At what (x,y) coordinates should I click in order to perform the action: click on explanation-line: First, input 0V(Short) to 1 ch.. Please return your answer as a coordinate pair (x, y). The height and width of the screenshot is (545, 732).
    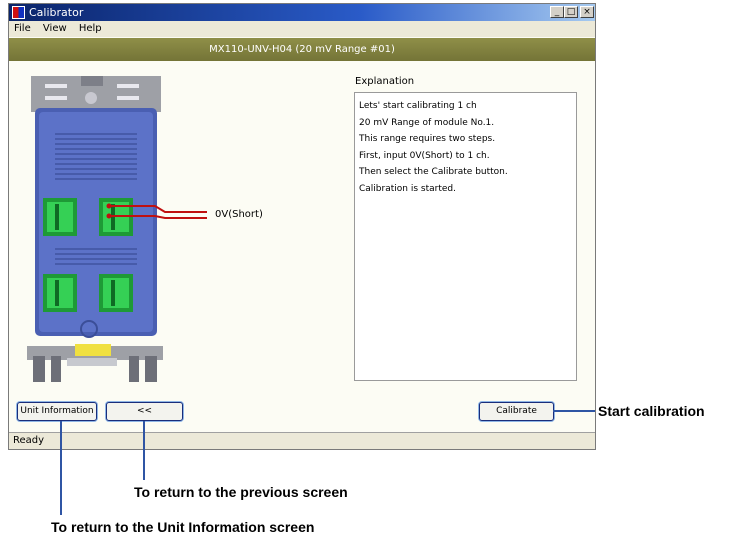
    Looking at the image, I should click on (424, 155).